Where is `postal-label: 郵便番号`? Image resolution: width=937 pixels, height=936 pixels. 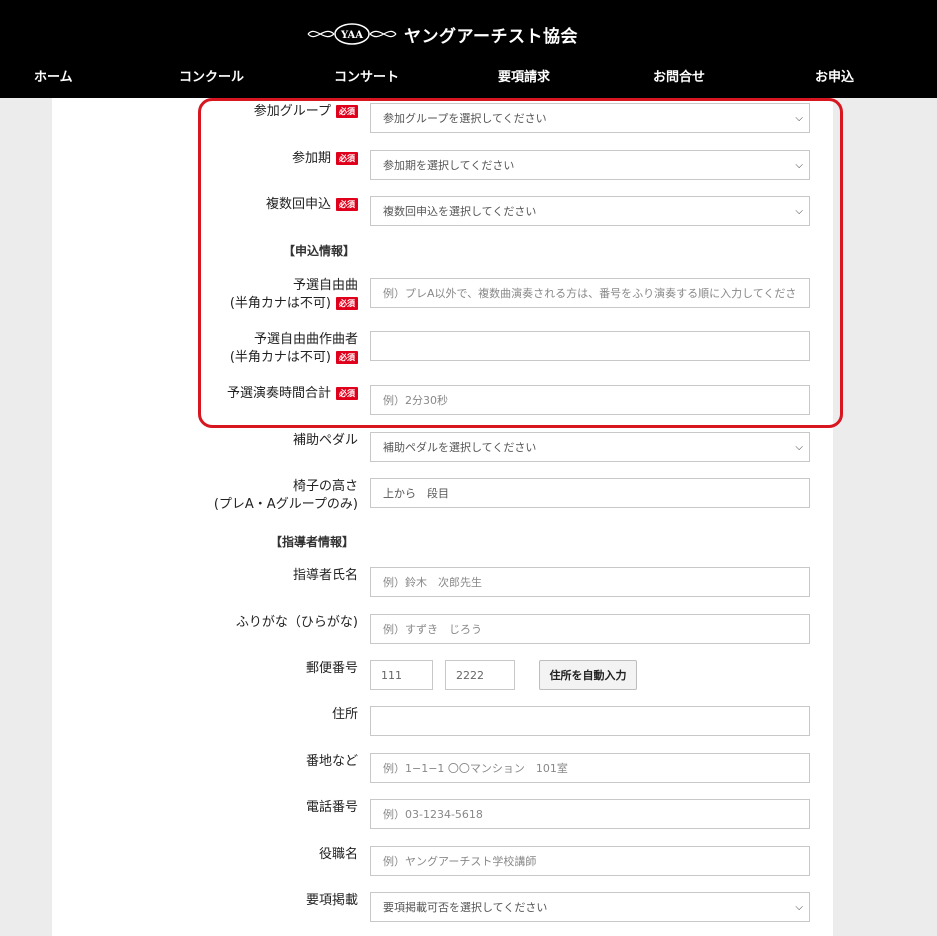 postal-label: 郵便番号 is located at coordinates (331, 668).